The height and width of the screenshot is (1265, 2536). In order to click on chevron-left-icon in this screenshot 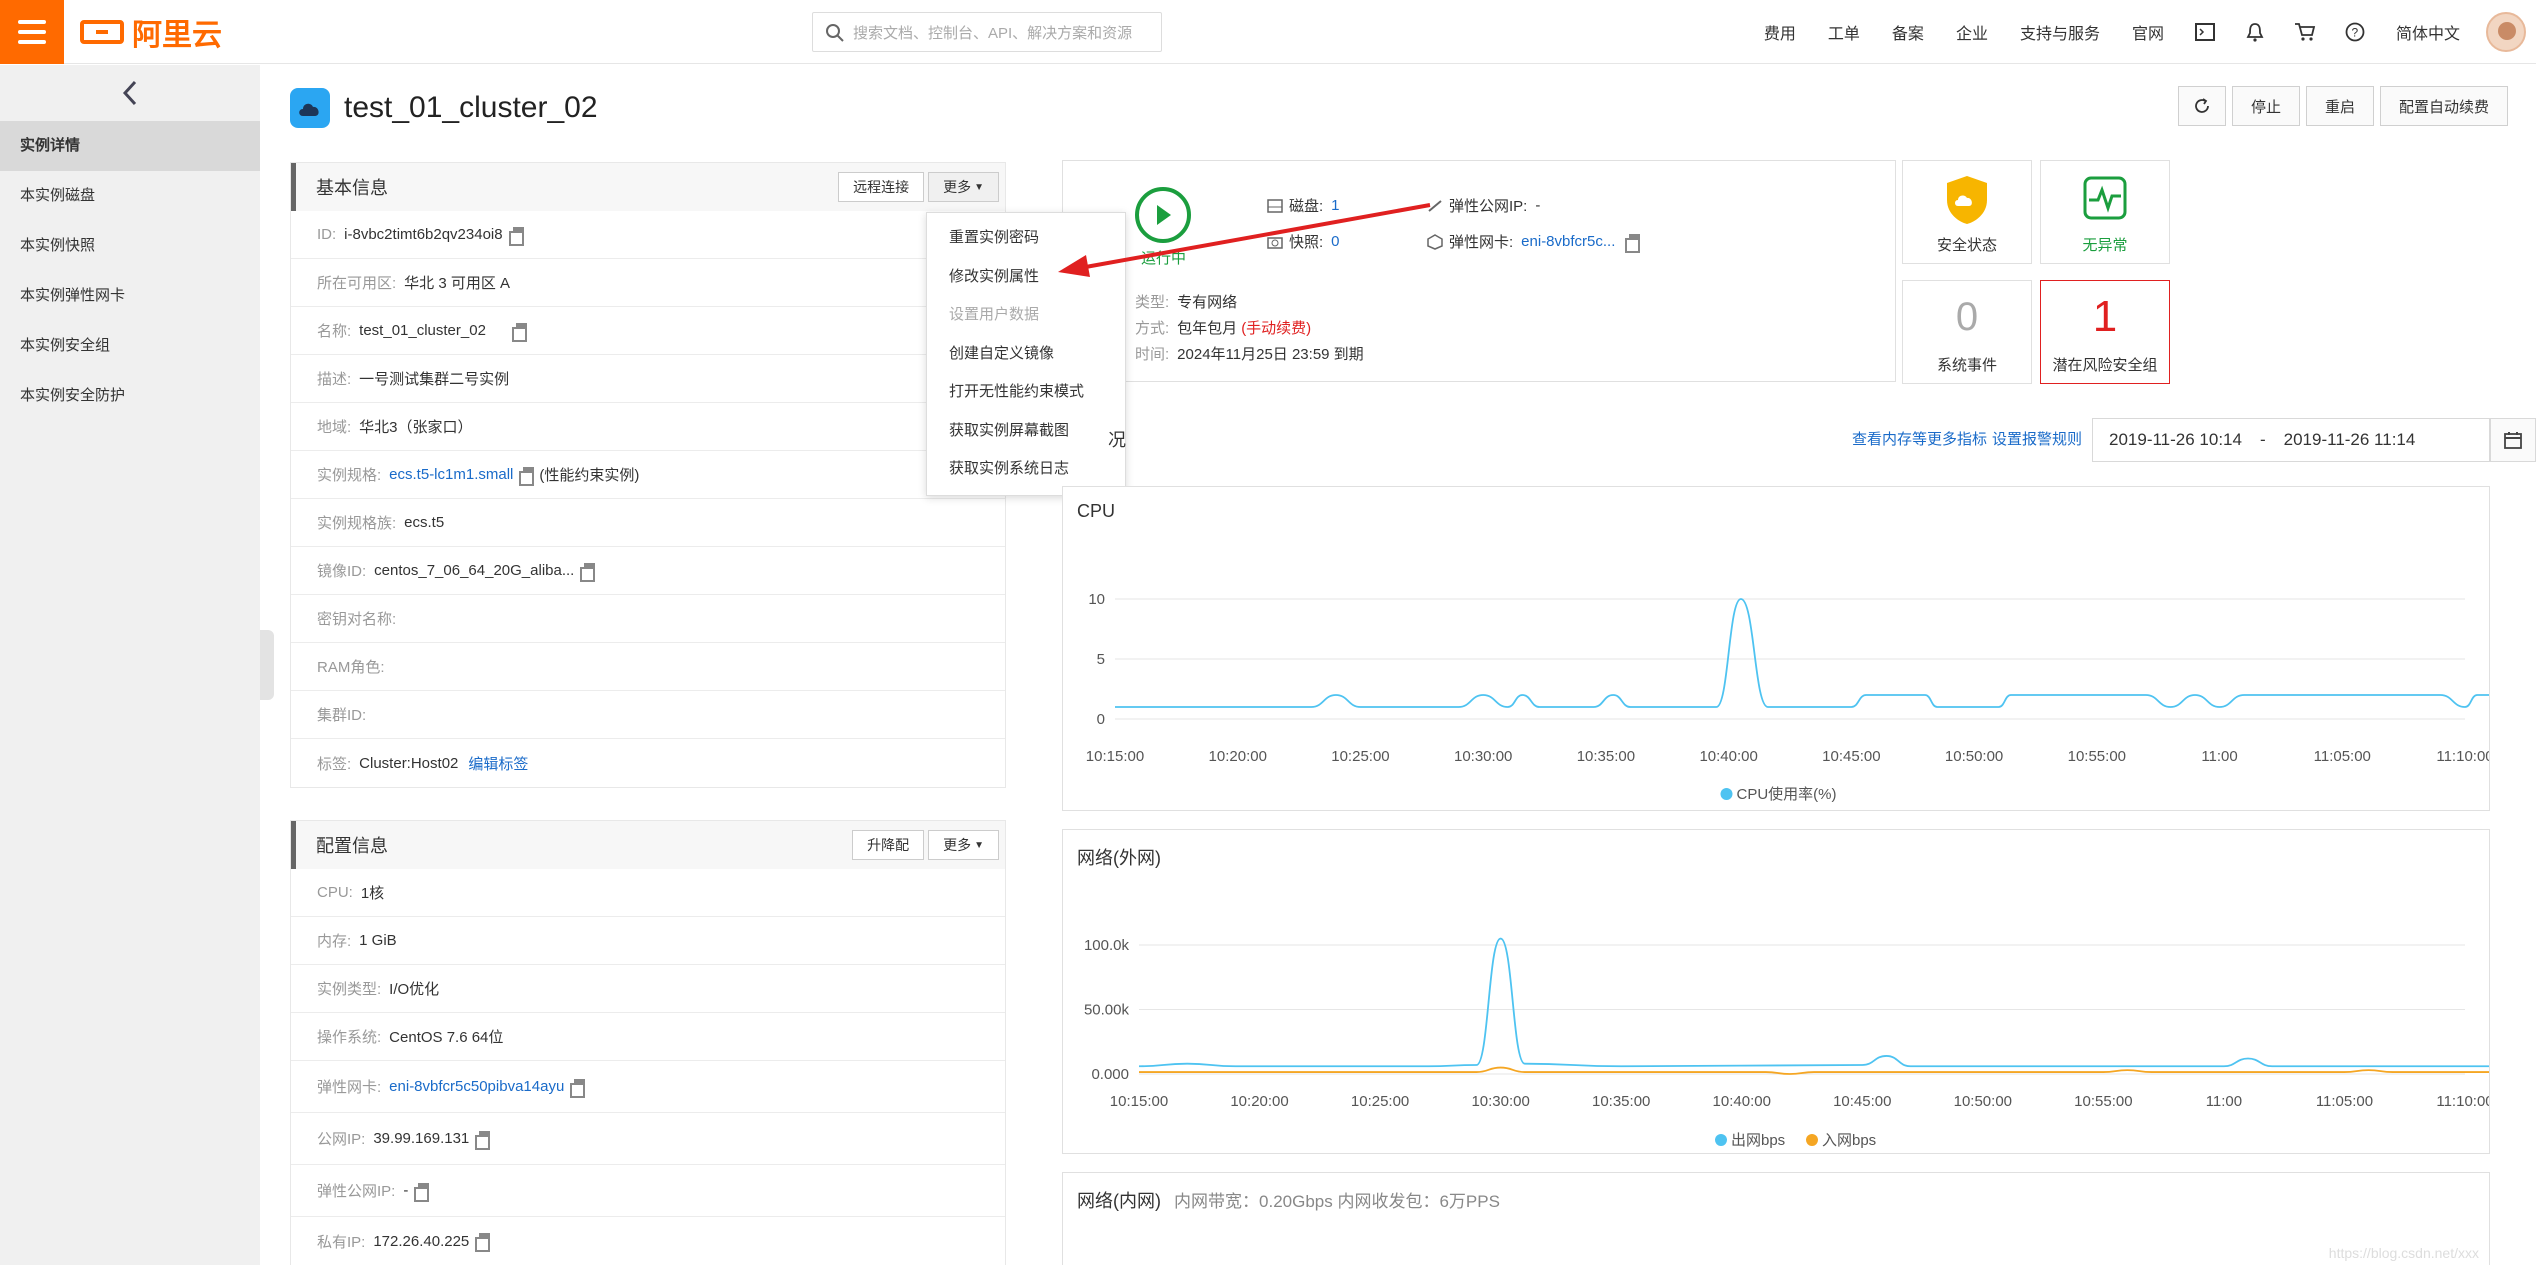, I will do `click(129, 93)`.